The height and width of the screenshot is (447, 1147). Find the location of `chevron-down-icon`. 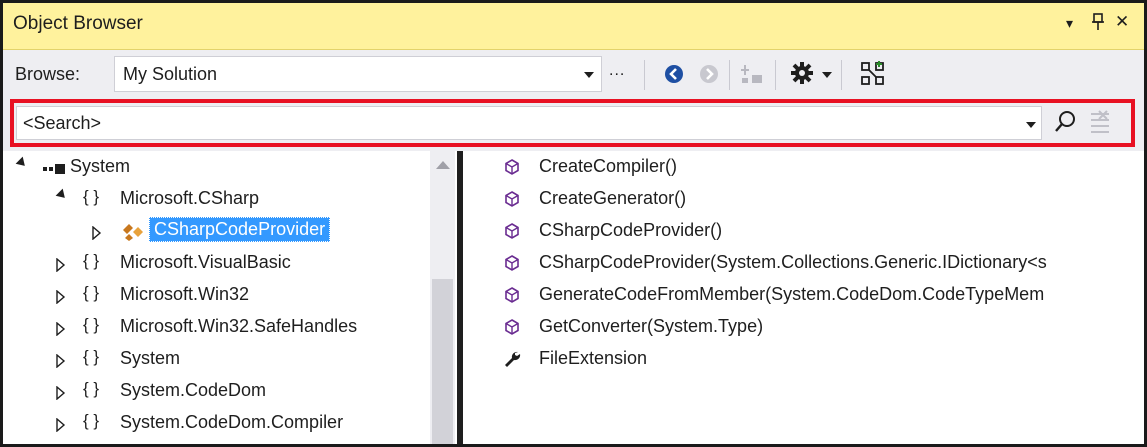

chevron-down-icon is located at coordinates (589, 75).